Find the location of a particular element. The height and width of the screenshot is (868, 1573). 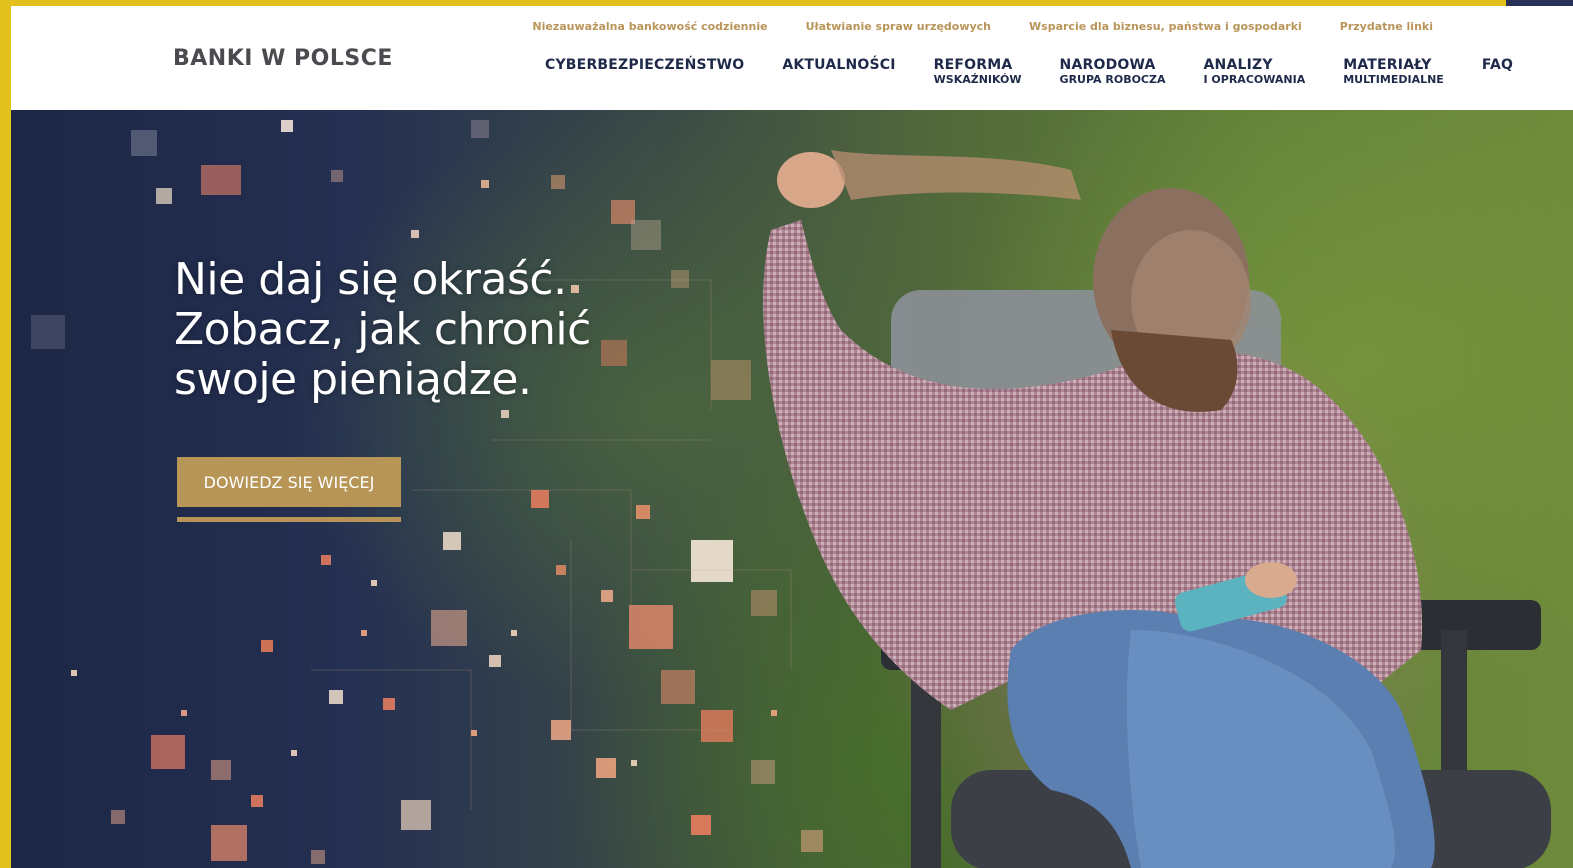

nav-item-narodowa: NARODOWA GRUPA ROBOCZA is located at coordinates (1113, 71).